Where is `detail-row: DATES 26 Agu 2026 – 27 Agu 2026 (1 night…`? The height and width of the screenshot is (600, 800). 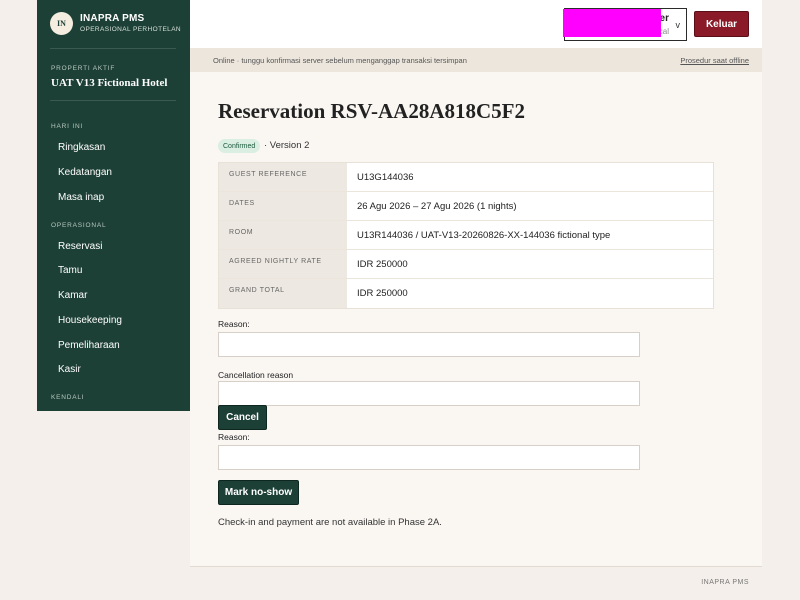
detail-row: DATES 26 Agu 2026 – 27 Agu 2026 (1 night… is located at coordinates (466, 206).